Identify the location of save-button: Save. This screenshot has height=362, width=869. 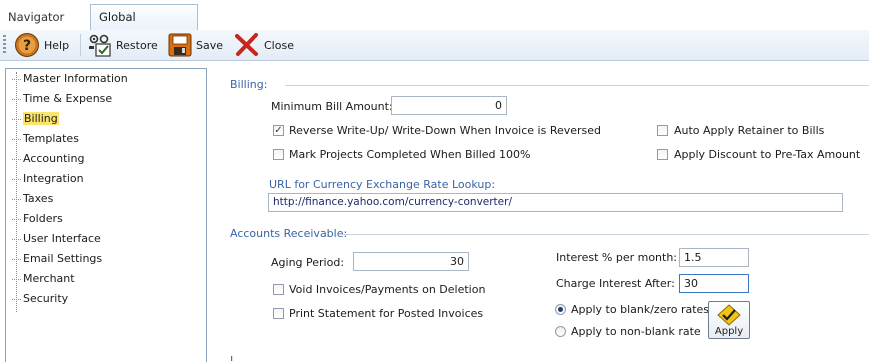
(195, 45).